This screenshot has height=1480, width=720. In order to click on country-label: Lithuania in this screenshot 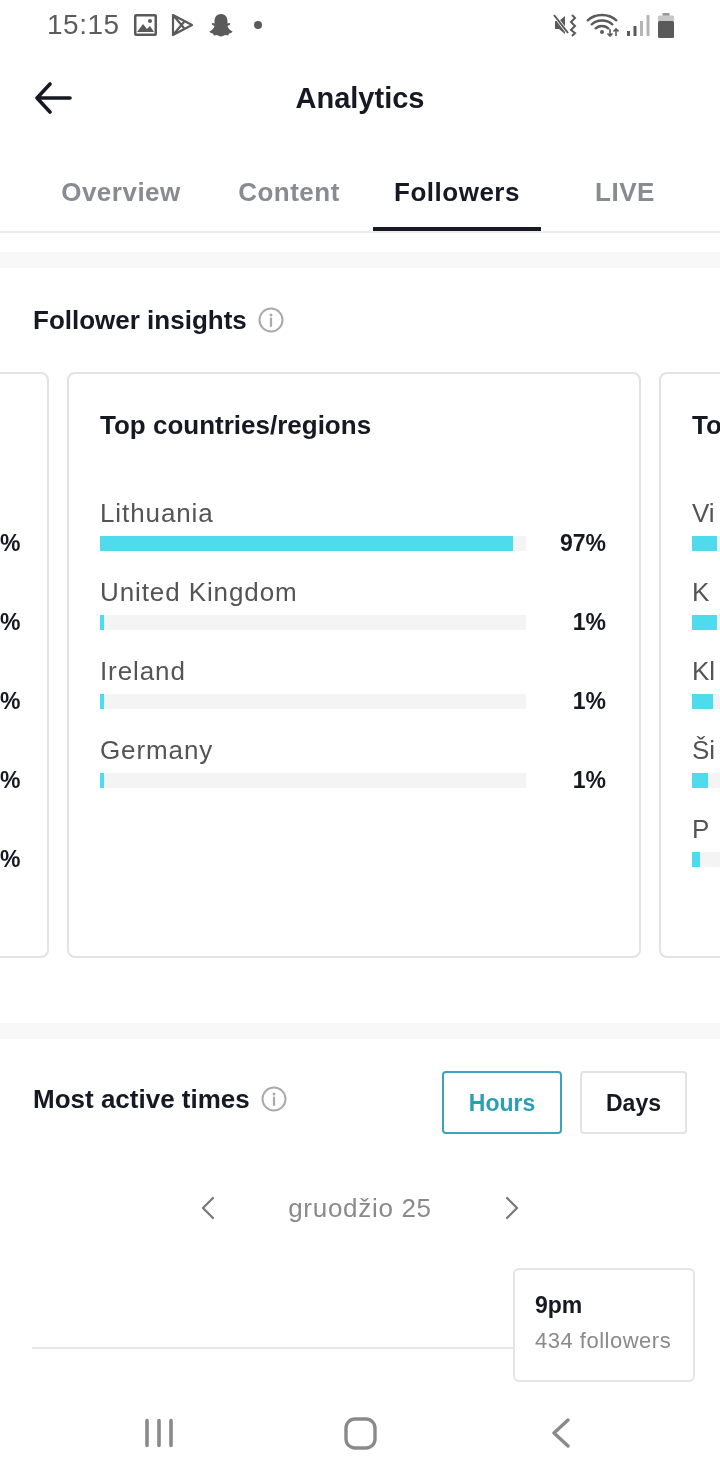, I will do `click(157, 513)`.